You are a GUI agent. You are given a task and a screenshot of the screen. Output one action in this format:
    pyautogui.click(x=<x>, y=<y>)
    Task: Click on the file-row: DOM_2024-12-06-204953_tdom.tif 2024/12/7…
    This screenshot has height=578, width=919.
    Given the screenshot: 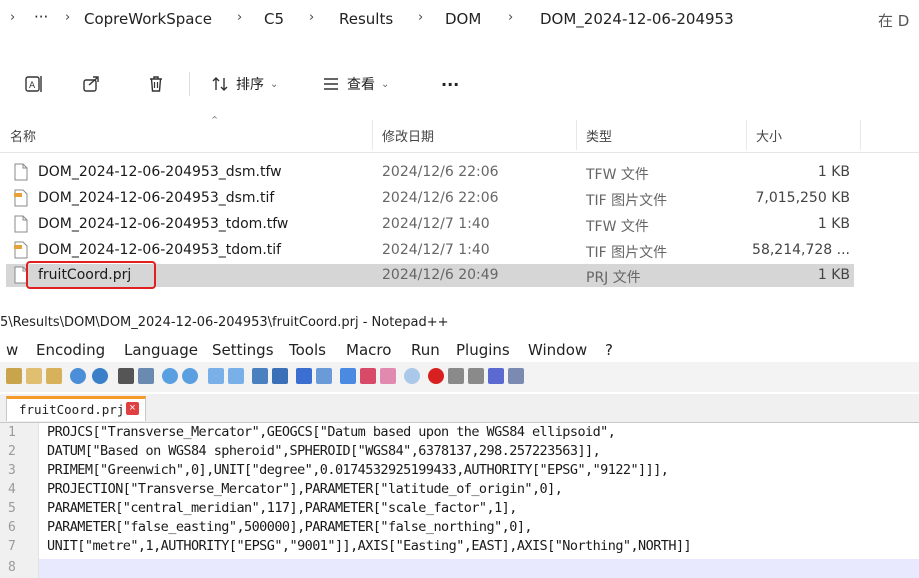 What is the action you would take?
    pyautogui.click(x=430, y=250)
    